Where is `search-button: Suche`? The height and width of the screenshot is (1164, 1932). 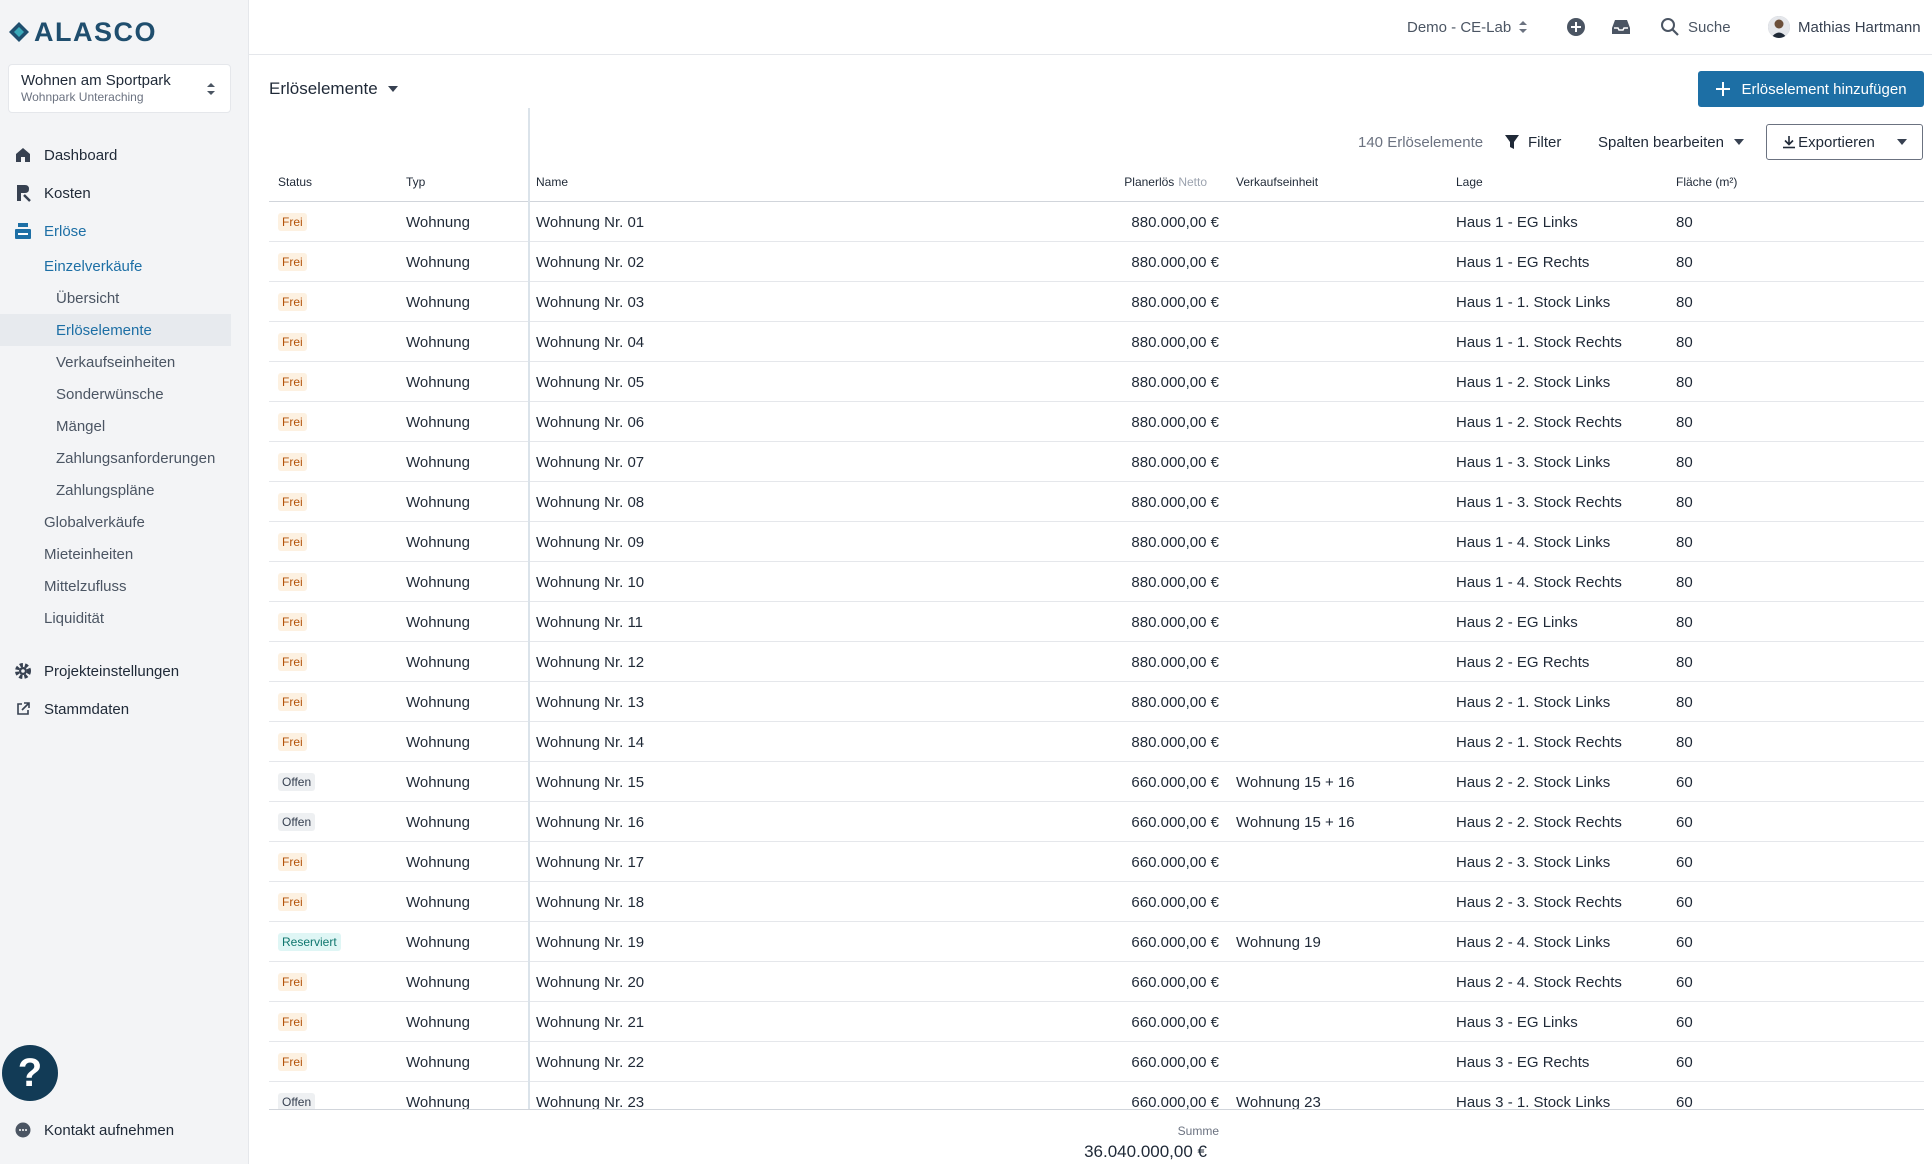
search-button: Suche is located at coordinates (1695, 27).